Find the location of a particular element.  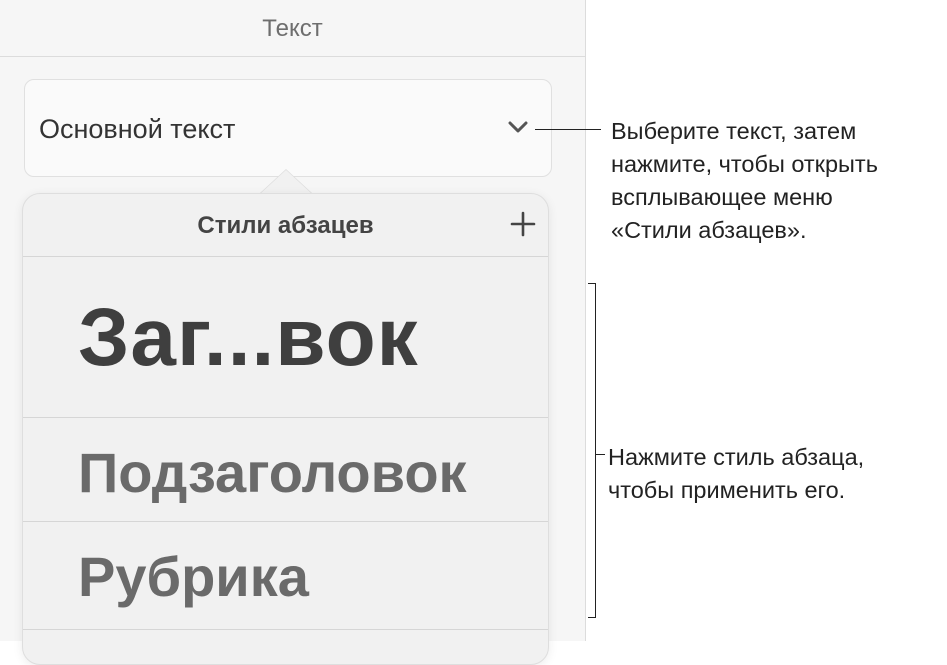

style-item-rubric: Рубрика is located at coordinates (285, 576).